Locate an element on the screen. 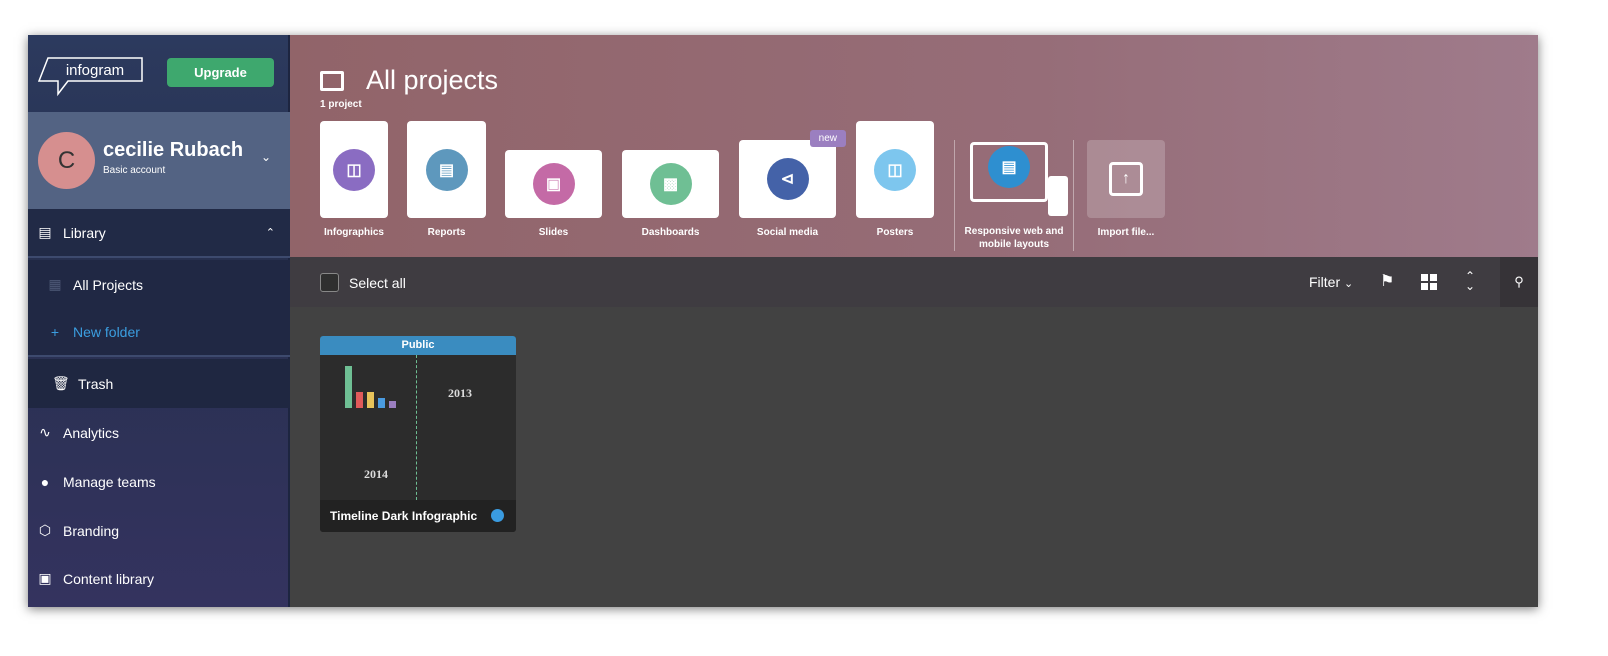 The image size is (1608, 656). template-dashboards: ▩ Dashboards is located at coordinates (670, 194).